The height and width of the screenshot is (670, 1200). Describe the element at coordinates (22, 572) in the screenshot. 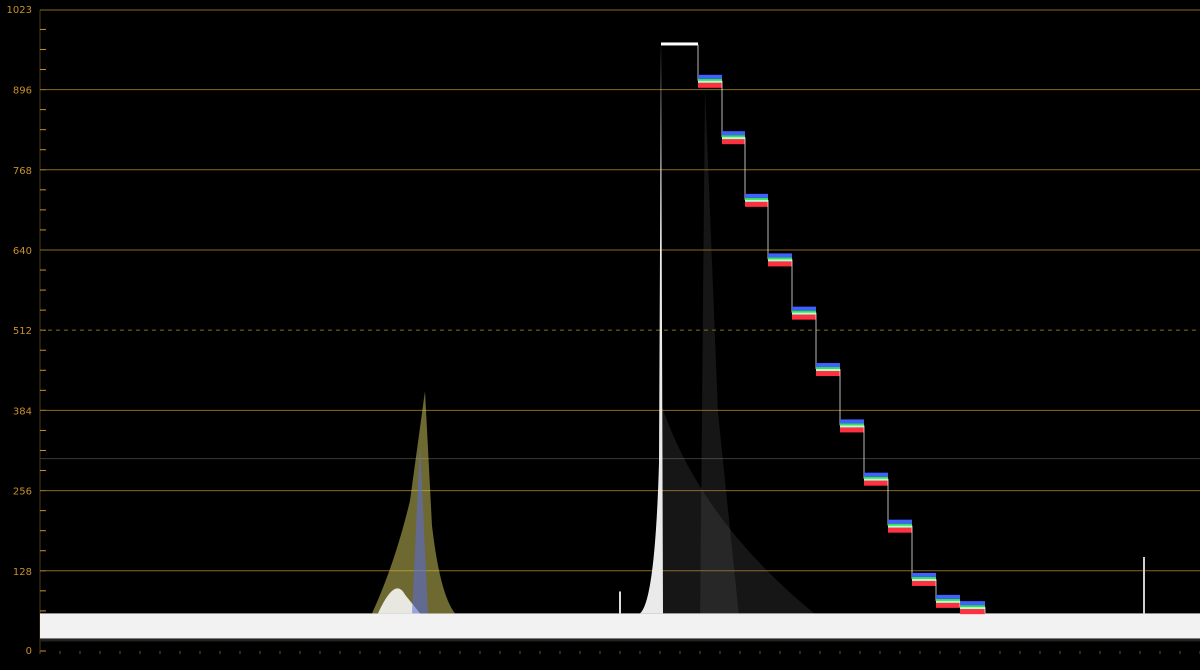

I see `y-label-128: 128` at that location.